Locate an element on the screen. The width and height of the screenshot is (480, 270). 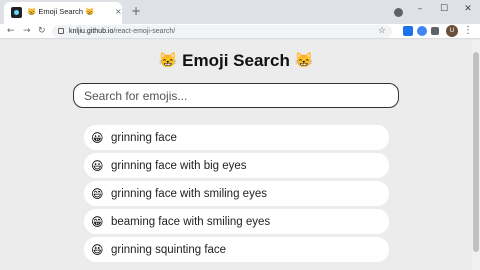
search-box is located at coordinates (236, 95).